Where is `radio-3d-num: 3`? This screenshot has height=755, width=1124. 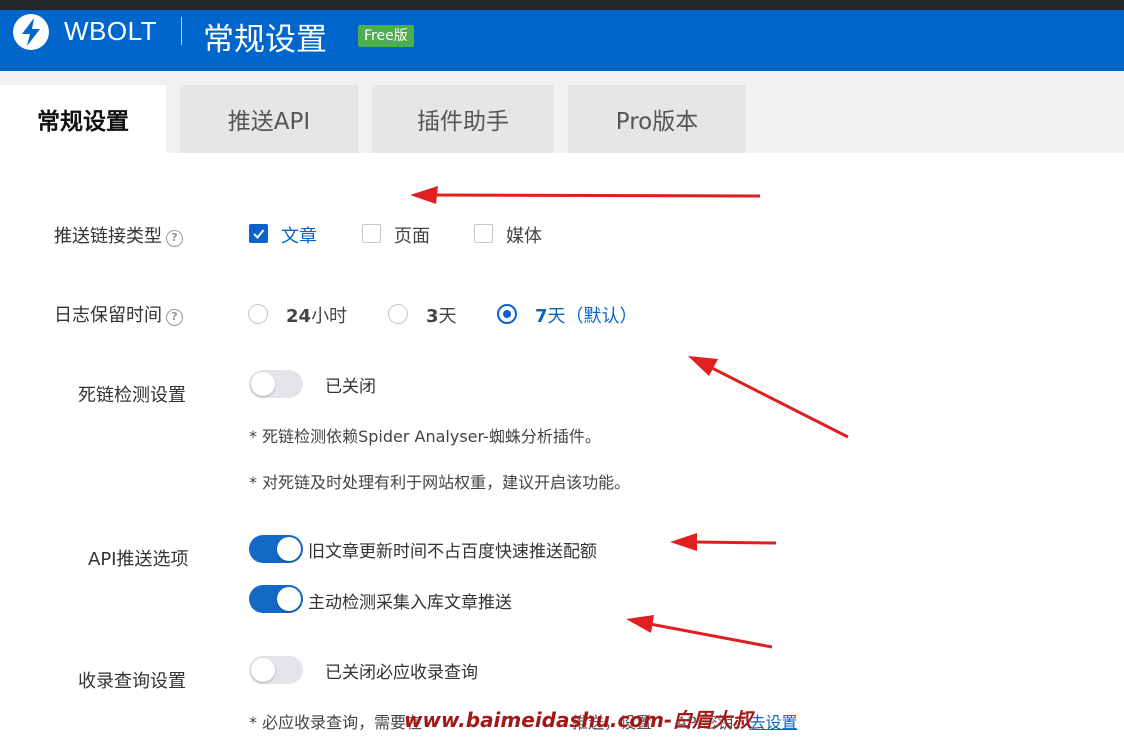 radio-3d-num: 3 is located at coordinates (432, 316).